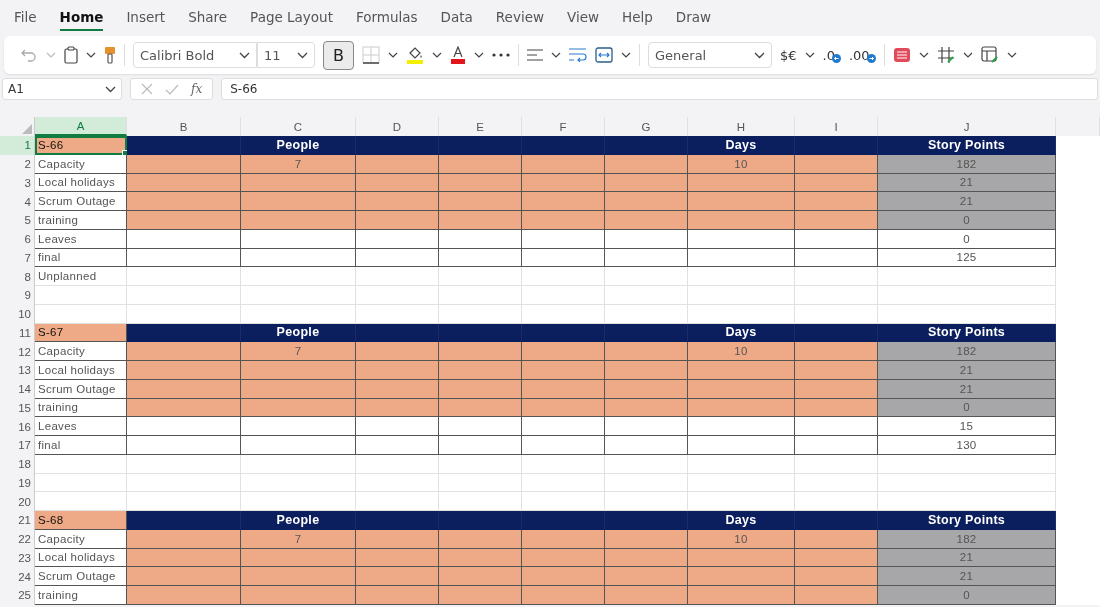 The height and width of the screenshot is (607, 1100). I want to click on formula-field: S-66, so click(659, 89).